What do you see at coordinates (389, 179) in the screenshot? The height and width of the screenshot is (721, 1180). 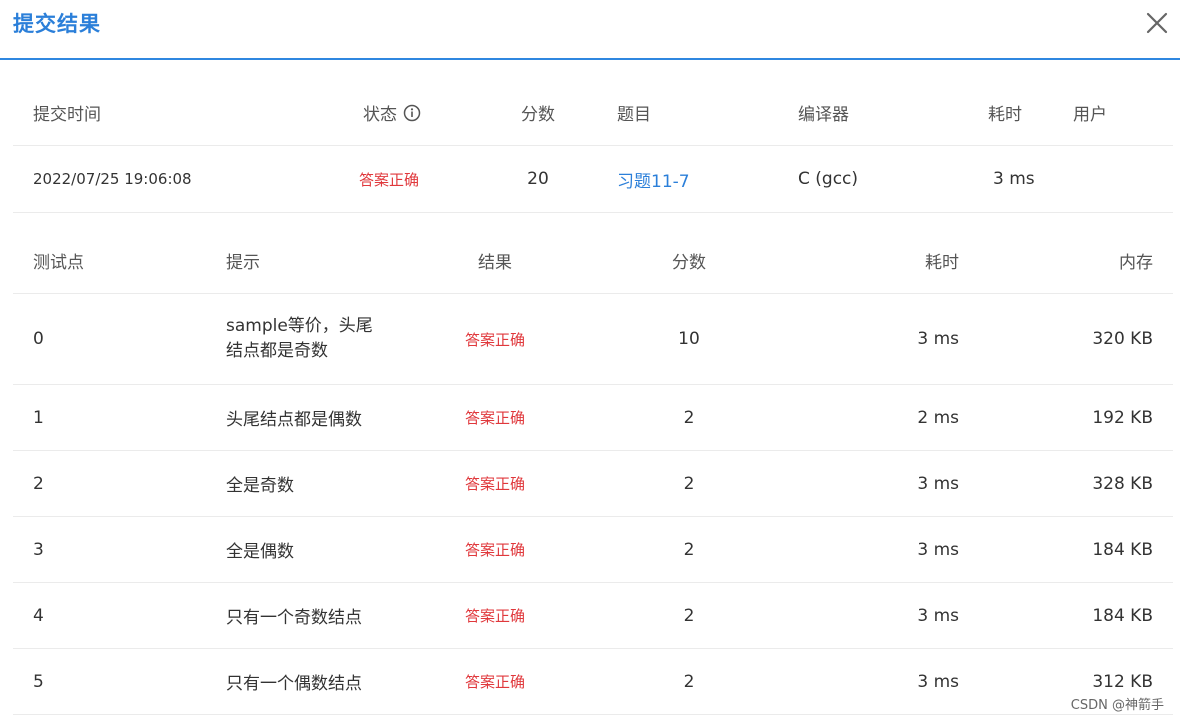 I see `status-badge: 答案正确` at bounding box center [389, 179].